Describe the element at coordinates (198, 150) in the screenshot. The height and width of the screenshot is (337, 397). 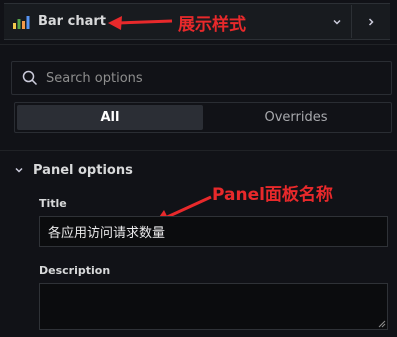
I see `section-divider` at that location.